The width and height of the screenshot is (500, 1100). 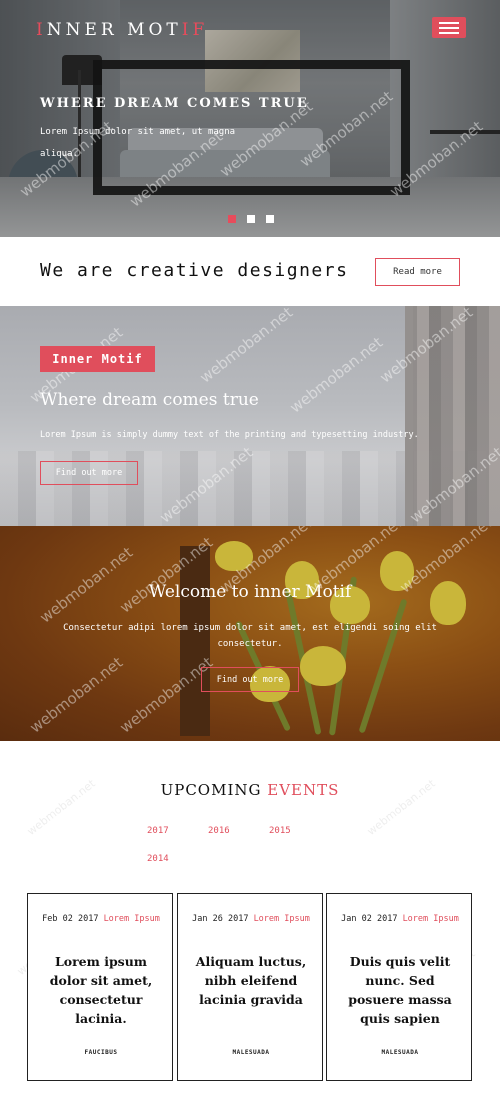 What do you see at coordinates (417, 272) in the screenshot?
I see `read-more-button: Read more` at bounding box center [417, 272].